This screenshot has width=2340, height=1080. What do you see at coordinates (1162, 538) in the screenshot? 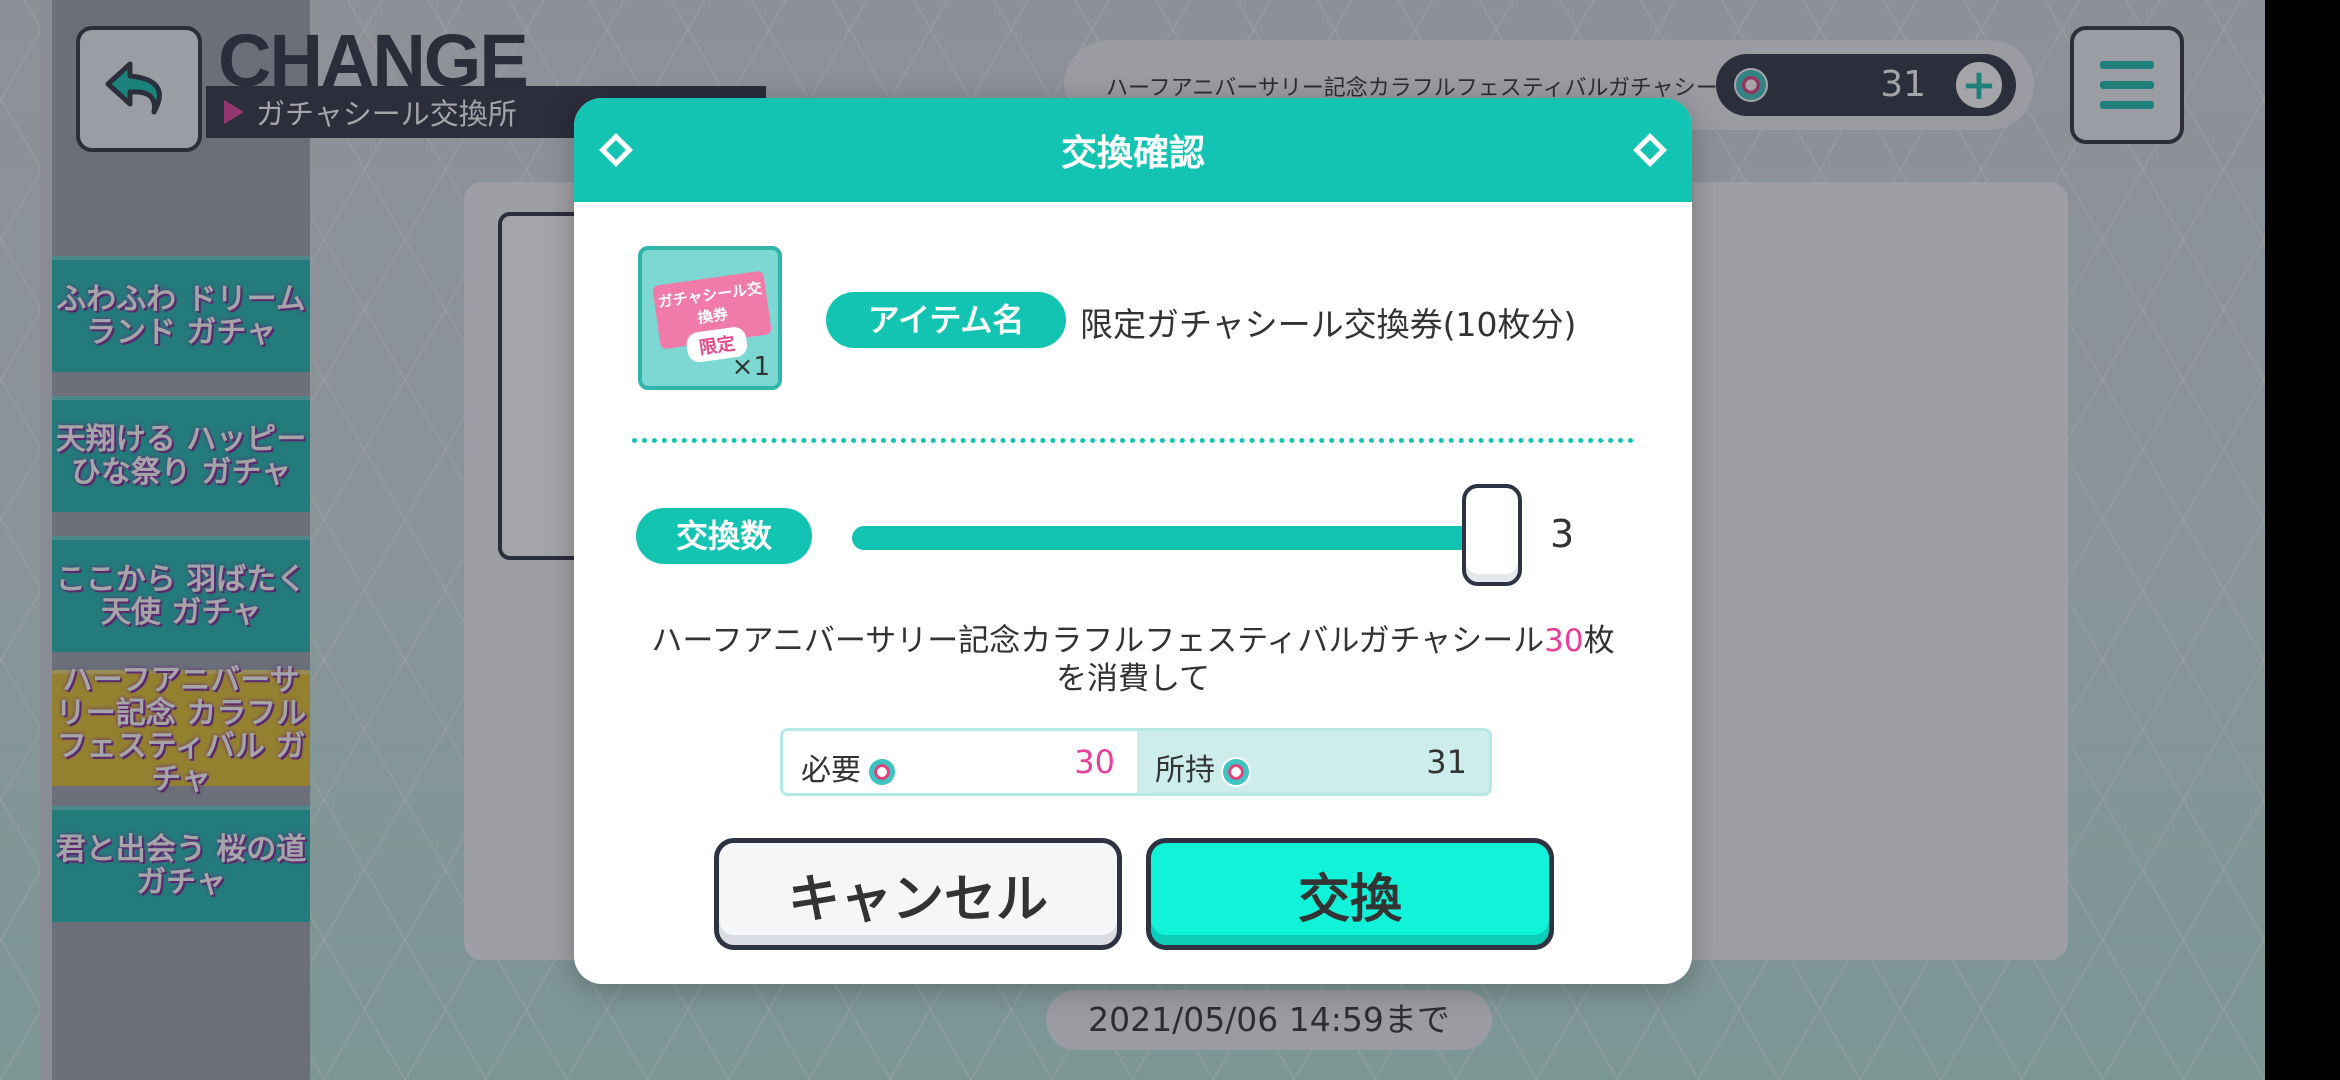
I see `exchange-count-slider` at bounding box center [1162, 538].